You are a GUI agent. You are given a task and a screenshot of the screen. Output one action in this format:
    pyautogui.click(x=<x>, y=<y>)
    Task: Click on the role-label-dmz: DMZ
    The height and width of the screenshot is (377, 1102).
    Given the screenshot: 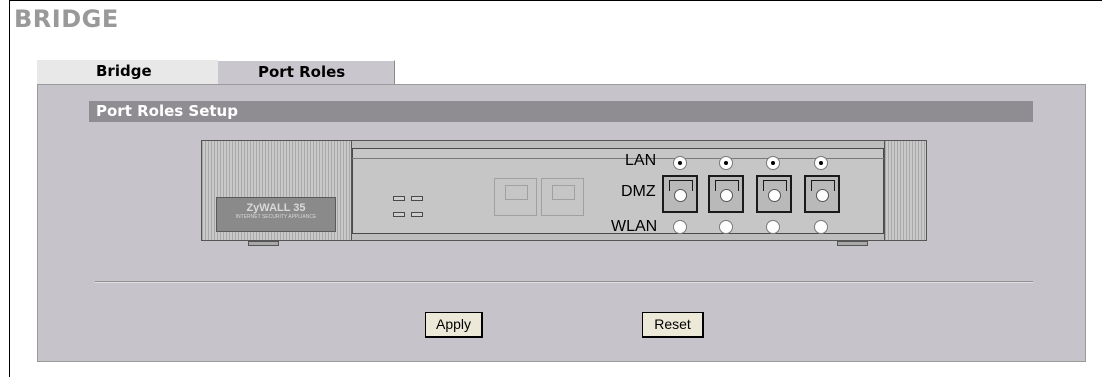 What is the action you would take?
    pyautogui.click(x=638, y=191)
    